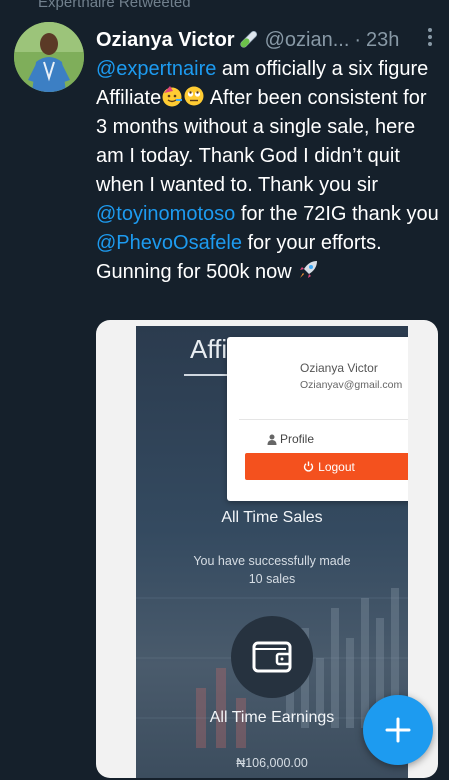 This screenshot has height=780, width=449. What do you see at coordinates (398, 730) in the screenshot?
I see `compose-plus-icon` at bounding box center [398, 730].